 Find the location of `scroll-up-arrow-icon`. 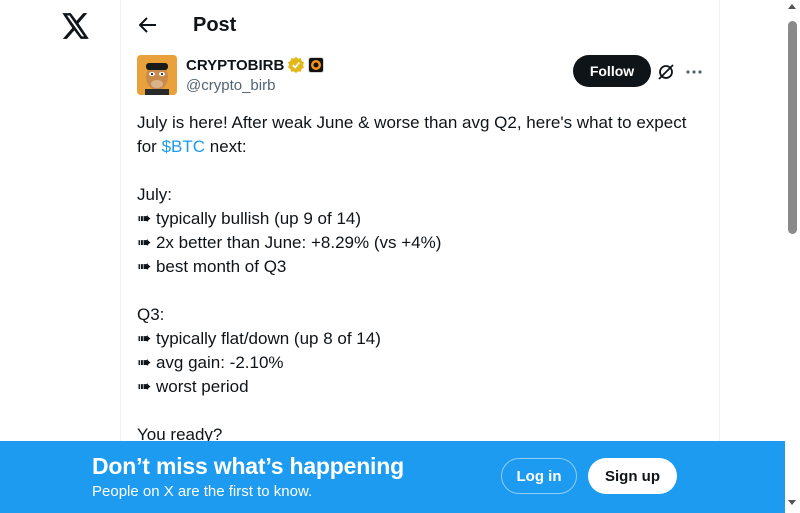

scroll-up-arrow-icon is located at coordinates (792, 6).